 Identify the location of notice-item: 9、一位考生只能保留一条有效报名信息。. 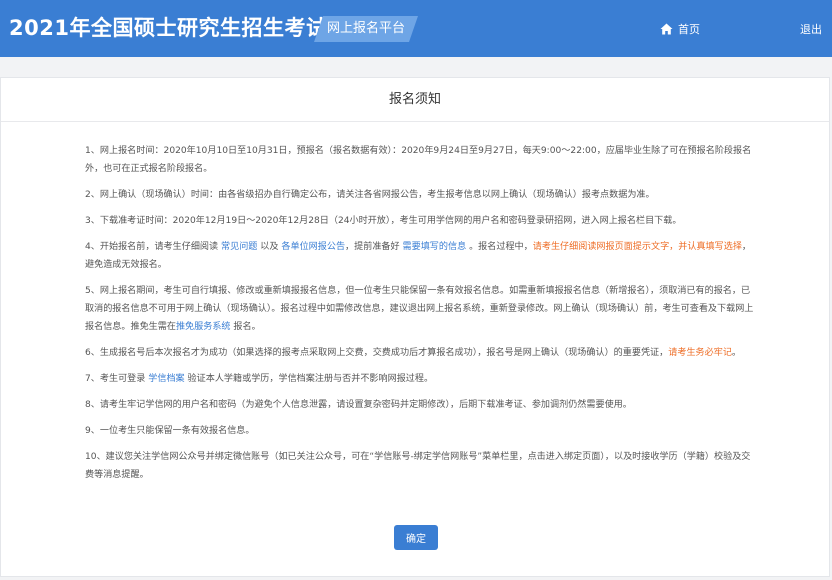
(421, 431).